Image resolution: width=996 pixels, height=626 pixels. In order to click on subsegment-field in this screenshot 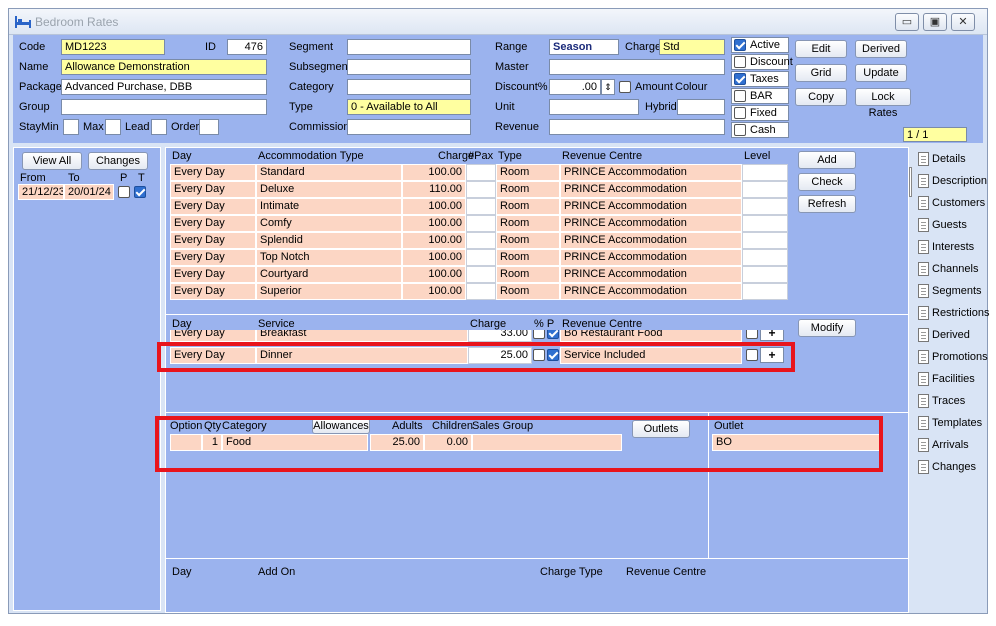, I will do `click(409, 67)`.